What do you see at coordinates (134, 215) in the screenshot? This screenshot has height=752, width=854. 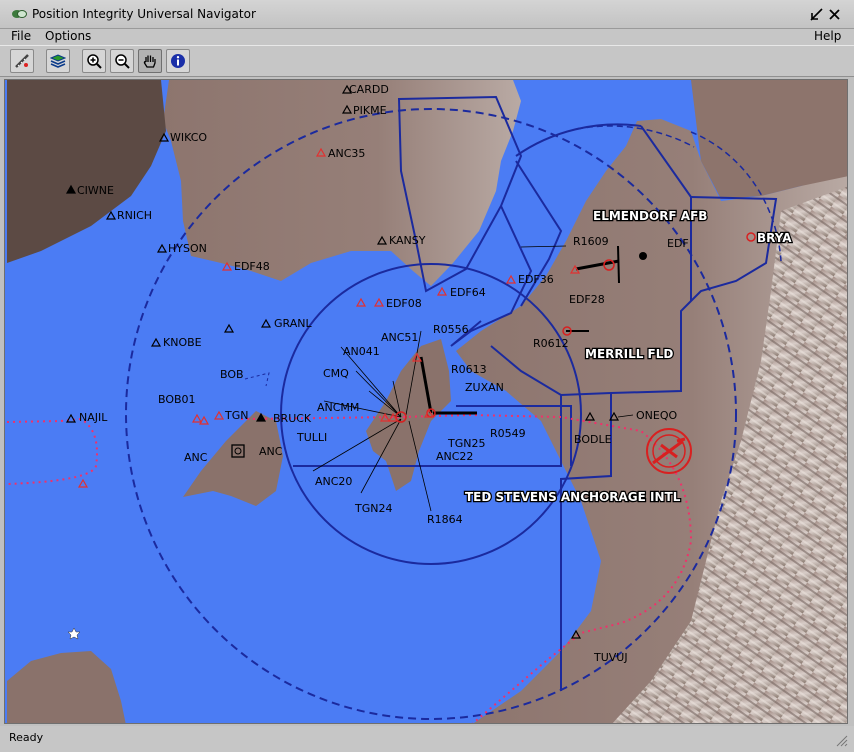 I see `waypoint-rnich: RNICH` at bounding box center [134, 215].